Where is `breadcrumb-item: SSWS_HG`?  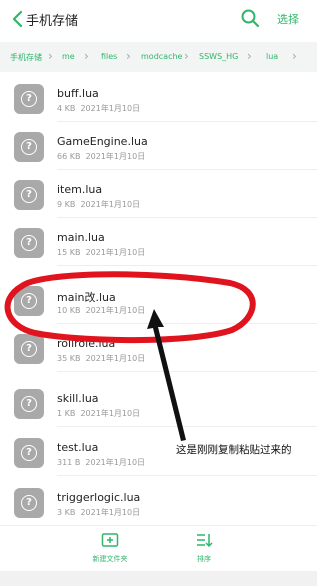
breadcrumb-item: SSWS_HG is located at coordinates (218, 56).